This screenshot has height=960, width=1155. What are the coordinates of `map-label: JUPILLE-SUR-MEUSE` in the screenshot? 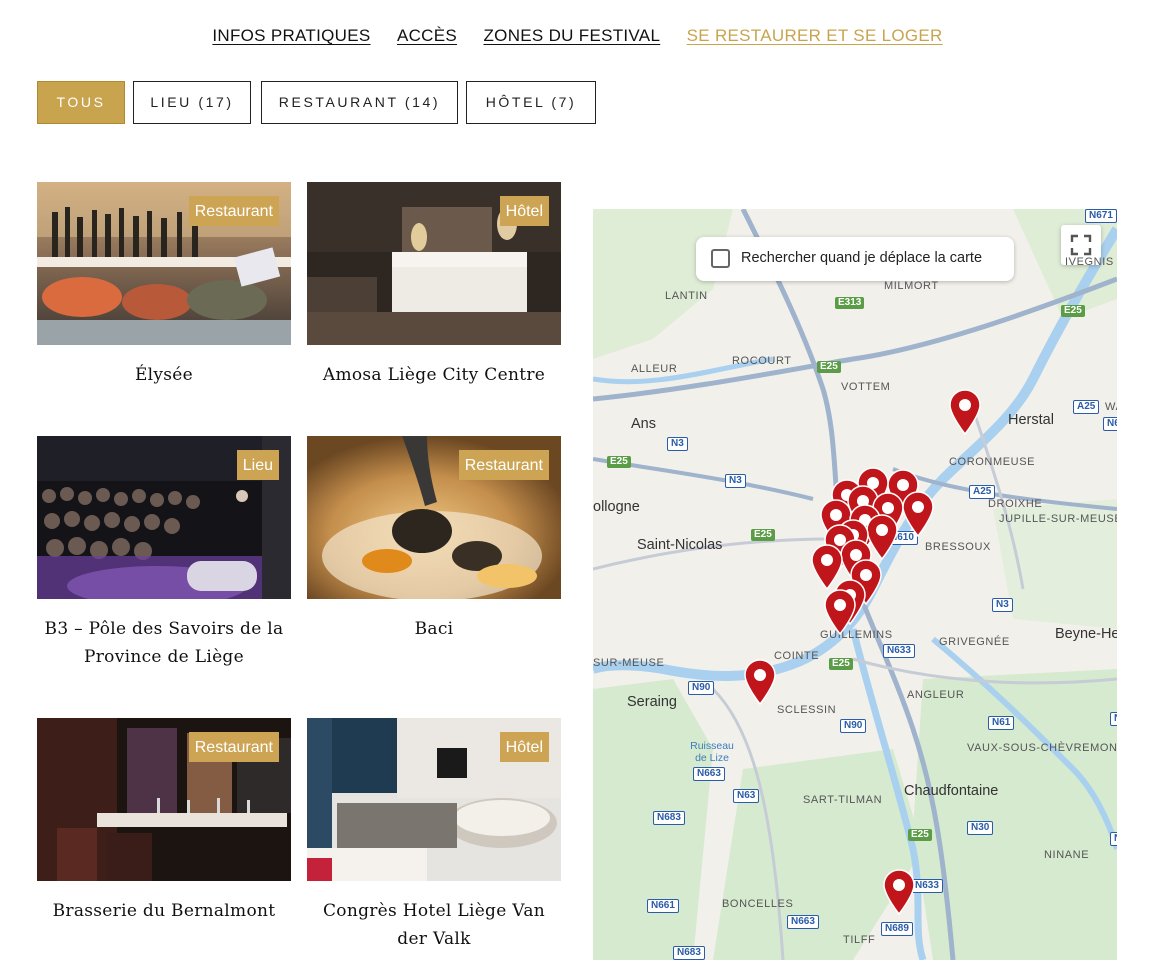 It's located at (1058, 519).